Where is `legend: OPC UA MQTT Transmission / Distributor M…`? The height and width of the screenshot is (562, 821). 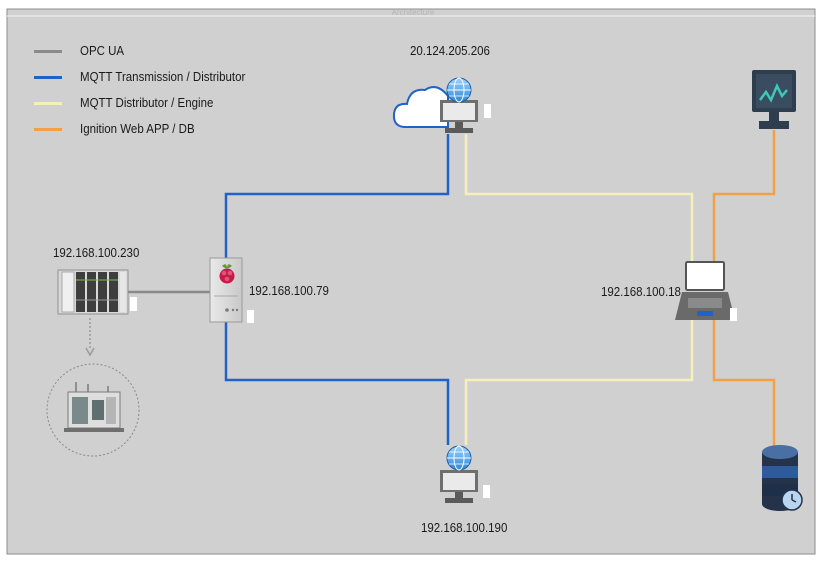 legend: OPC UA MQTT Transmission / Distributor M… is located at coordinates (147, 90).